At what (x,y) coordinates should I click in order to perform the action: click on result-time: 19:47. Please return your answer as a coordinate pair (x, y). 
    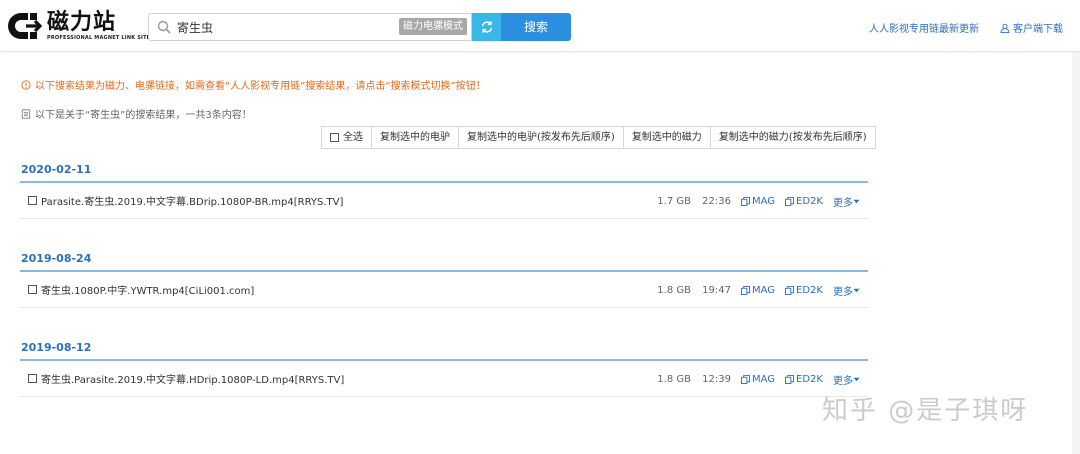
    Looking at the image, I should click on (716, 290).